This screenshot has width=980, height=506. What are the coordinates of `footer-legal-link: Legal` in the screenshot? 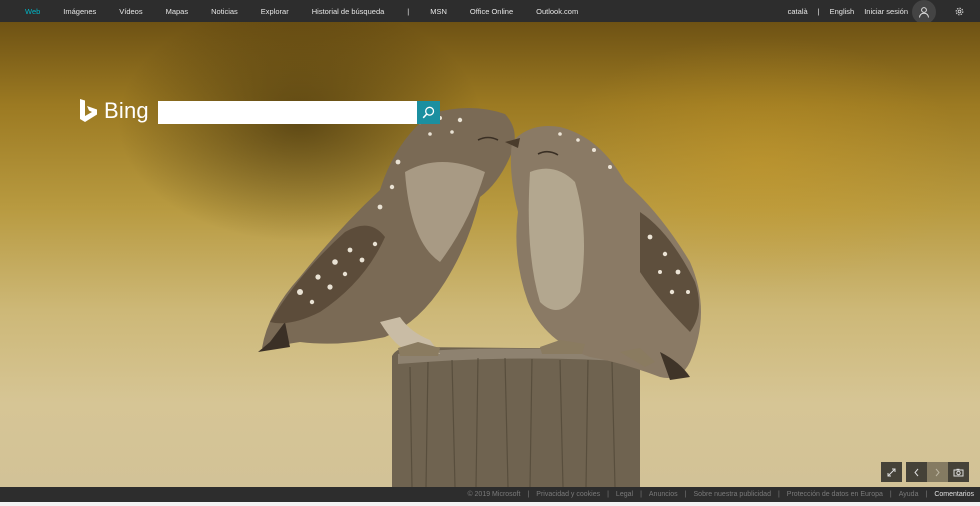 It's located at (624, 494).